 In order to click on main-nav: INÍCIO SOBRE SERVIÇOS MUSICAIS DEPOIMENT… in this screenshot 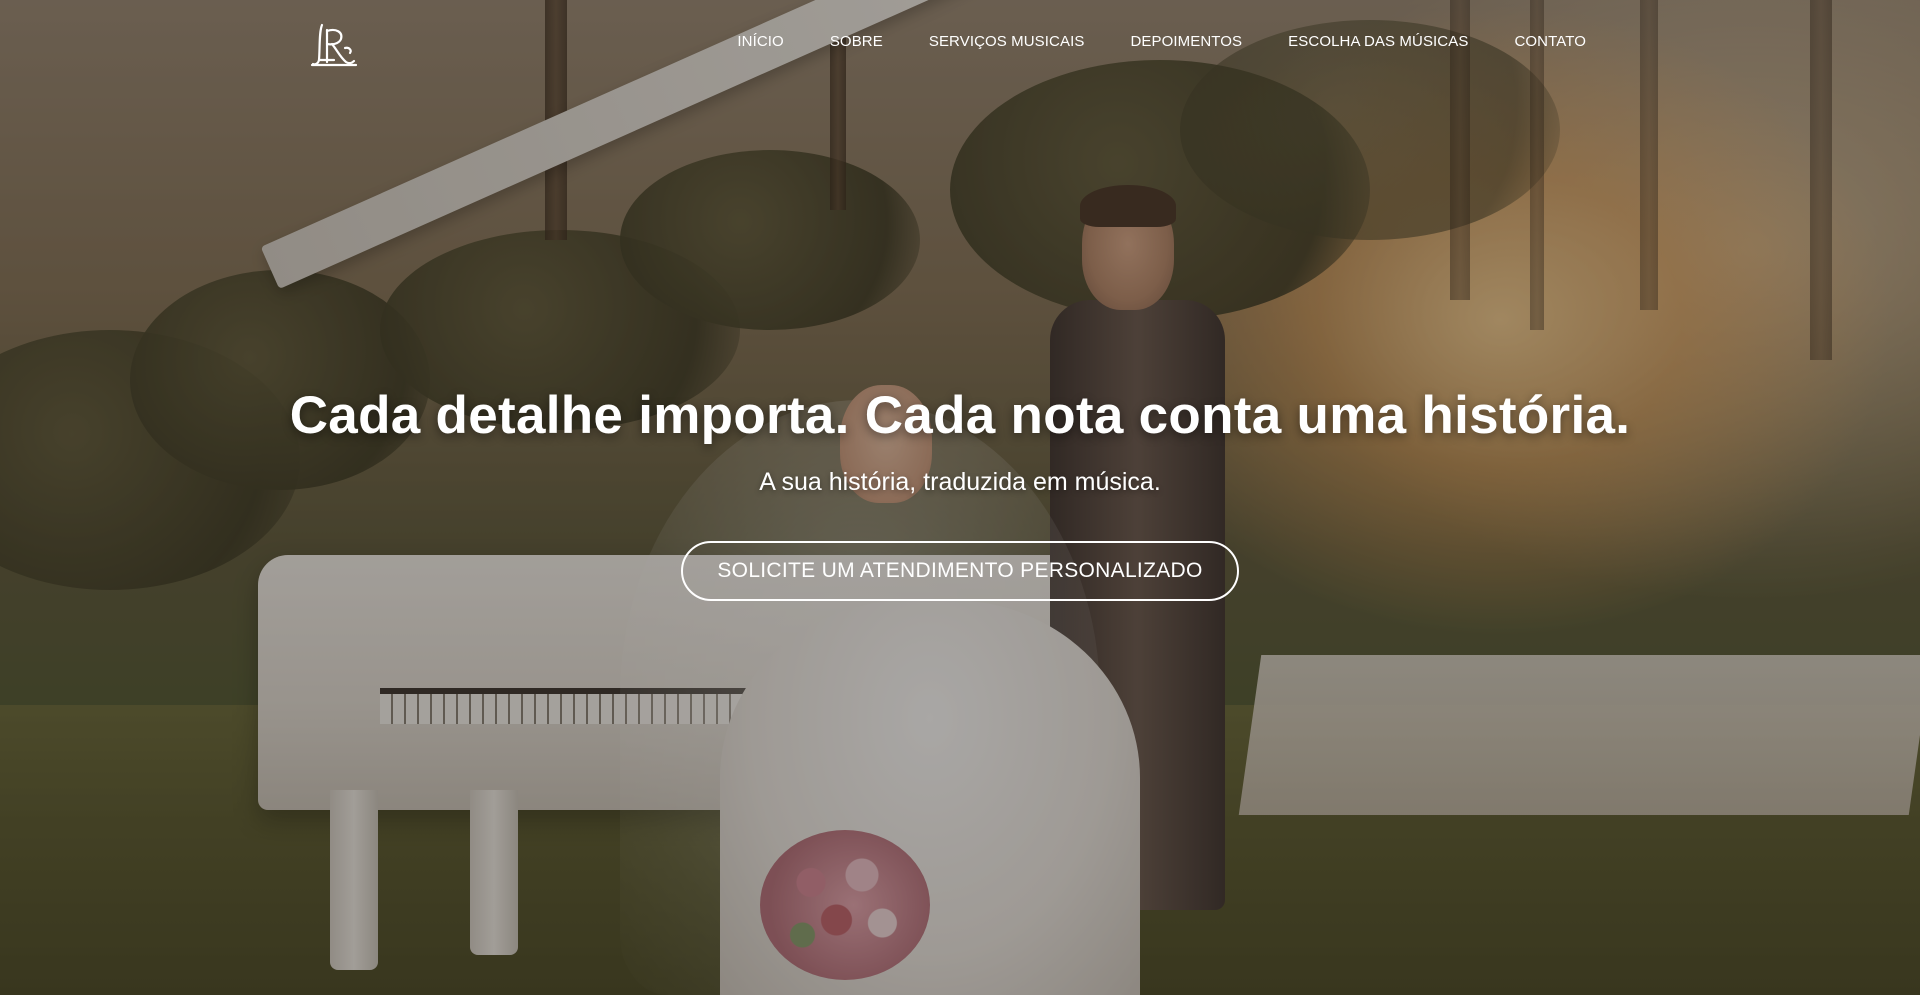, I will do `click(1161, 41)`.